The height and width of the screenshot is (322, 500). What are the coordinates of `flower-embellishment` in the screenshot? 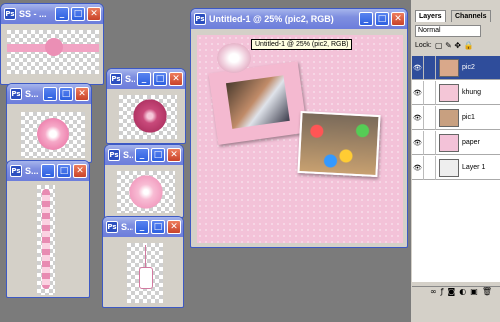 It's located at (234, 58).